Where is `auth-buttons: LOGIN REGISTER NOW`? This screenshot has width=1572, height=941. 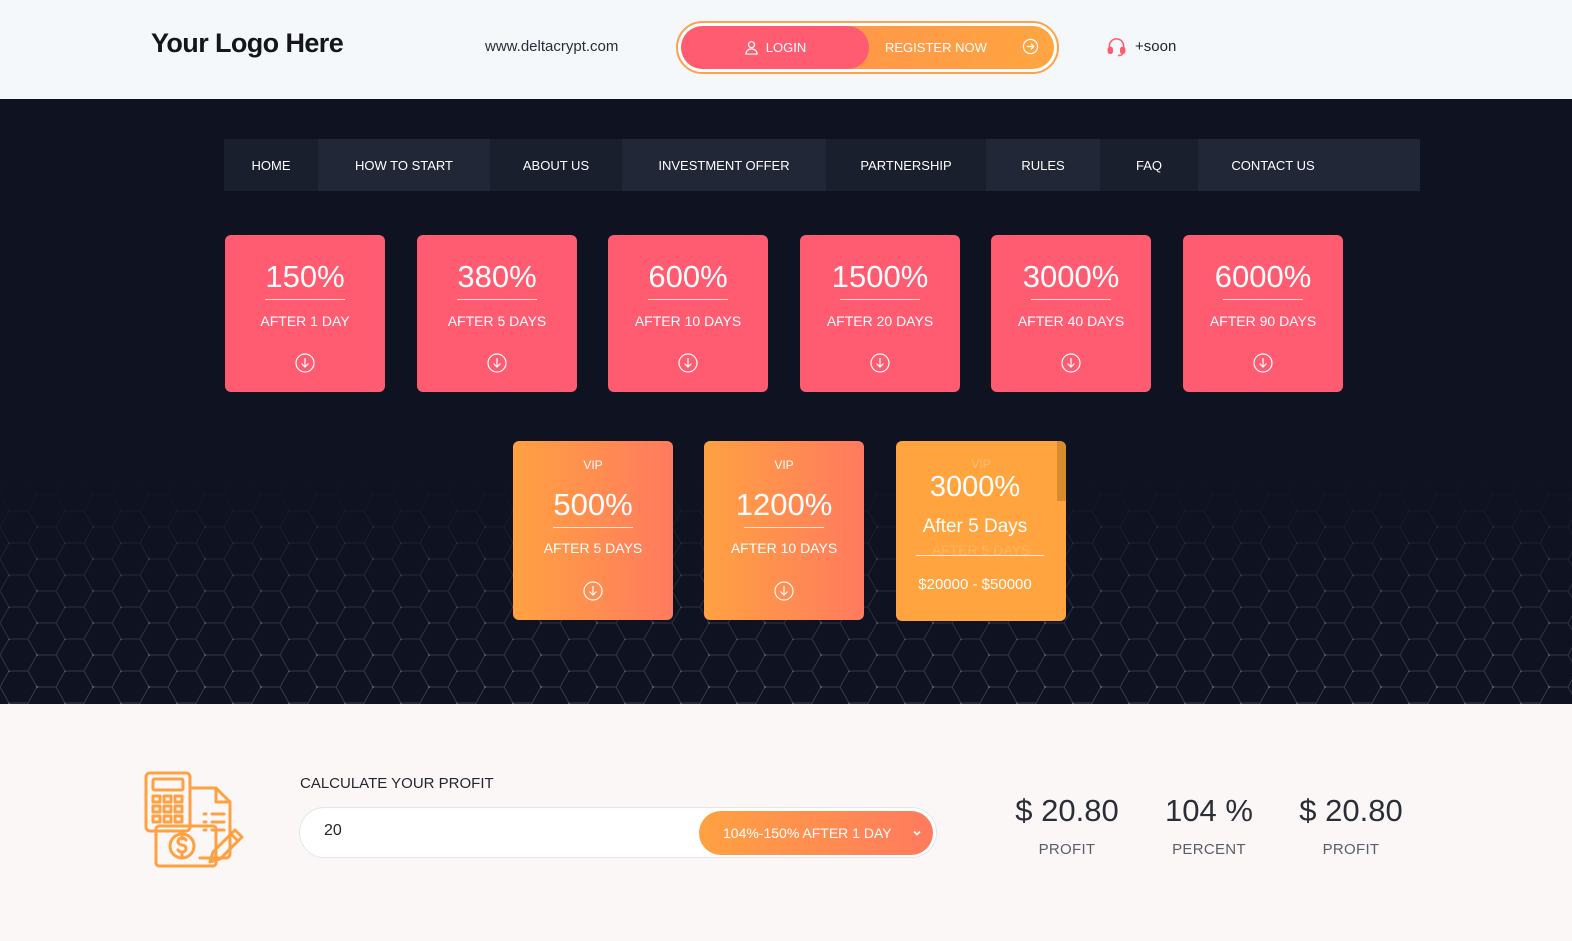
auth-buttons: LOGIN REGISTER NOW is located at coordinates (867, 47).